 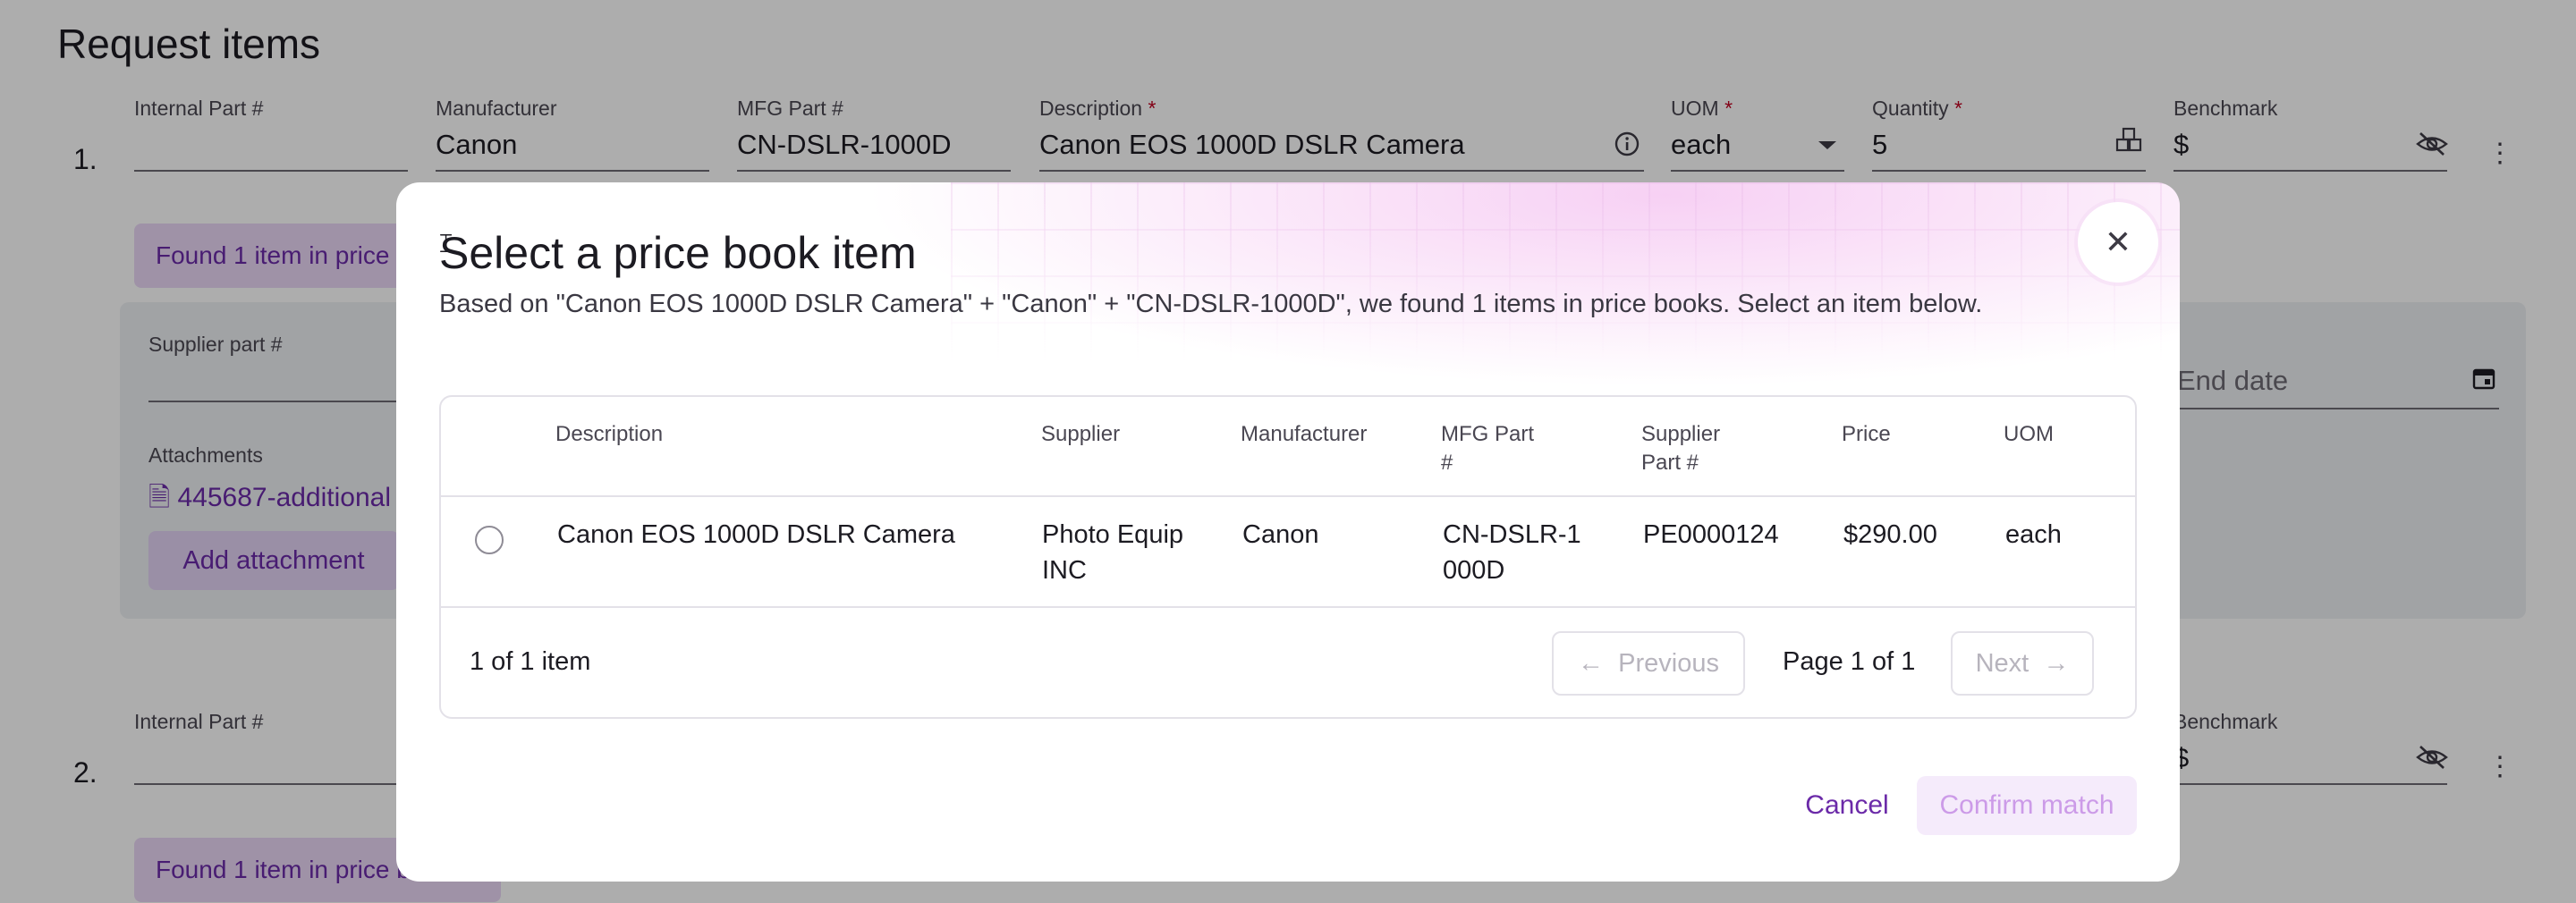 What do you see at coordinates (1591, 663) in the screenshot?
I see `arrow-left-icon: ←` at bounding box center [1591, 663].